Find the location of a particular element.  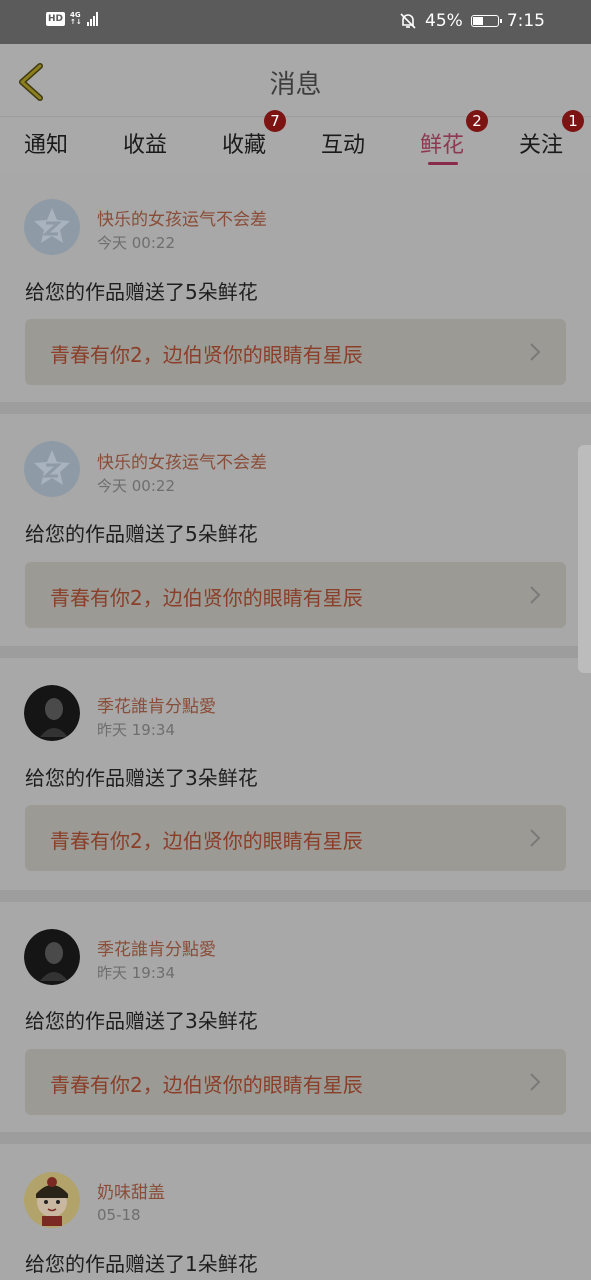

scrollbar is located at coordinates (584, 559).